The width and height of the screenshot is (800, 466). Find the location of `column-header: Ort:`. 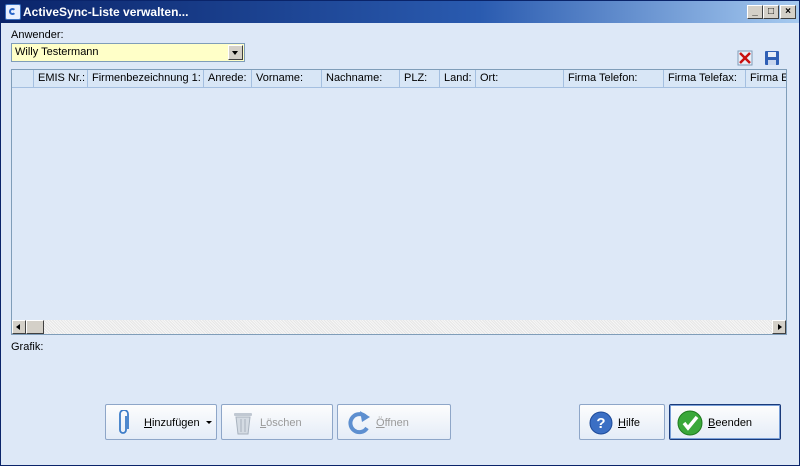

column-header: Ort: is located at coordinates (520, 78).